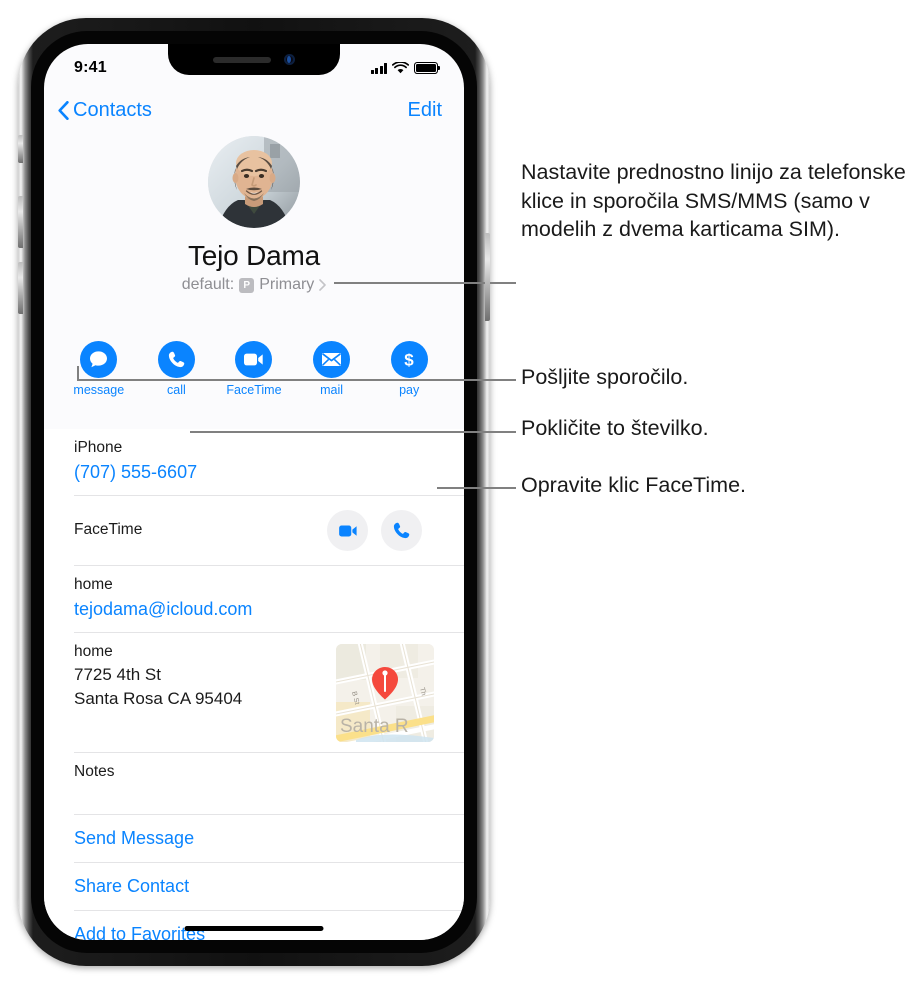 This screenshot has height=984, width=915. What do you see at coordinates (99, 390) in the screenshot?
I see `action-label-message: message` at bounding box center [99, 390].